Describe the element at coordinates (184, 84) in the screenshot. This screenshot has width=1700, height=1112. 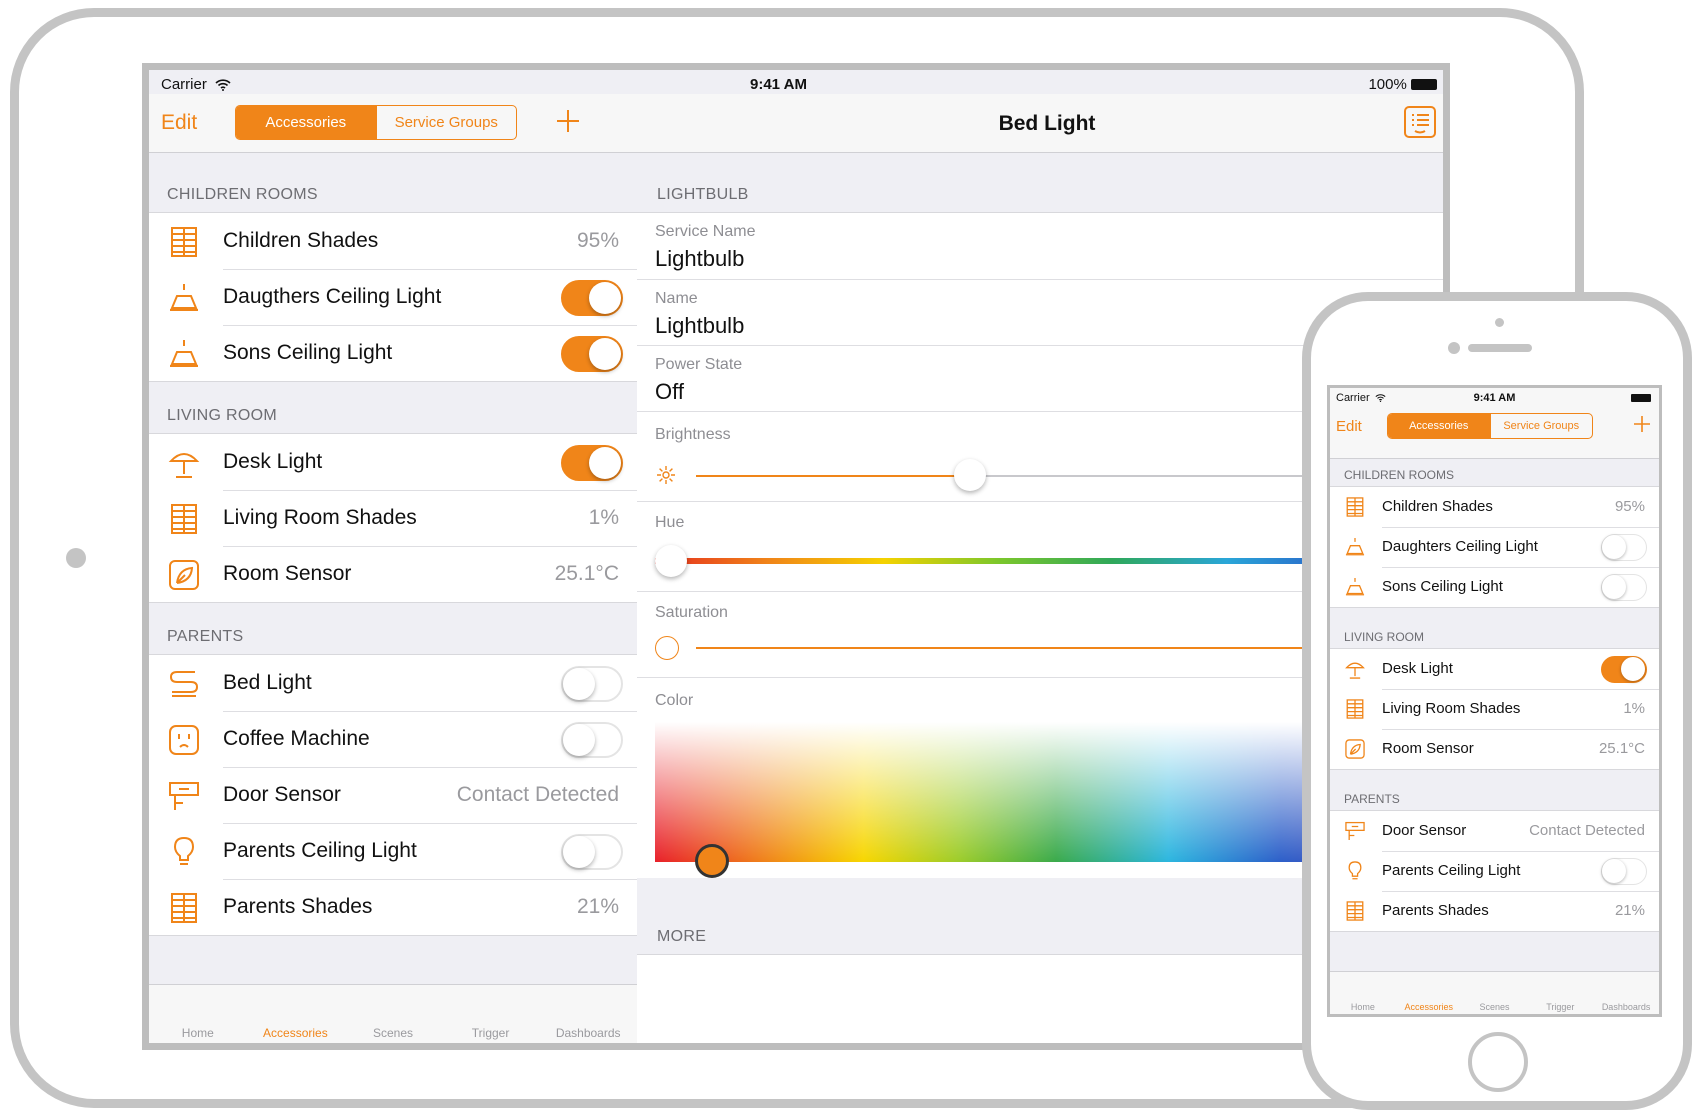
I see `carrier-label: Carrier` at that location.